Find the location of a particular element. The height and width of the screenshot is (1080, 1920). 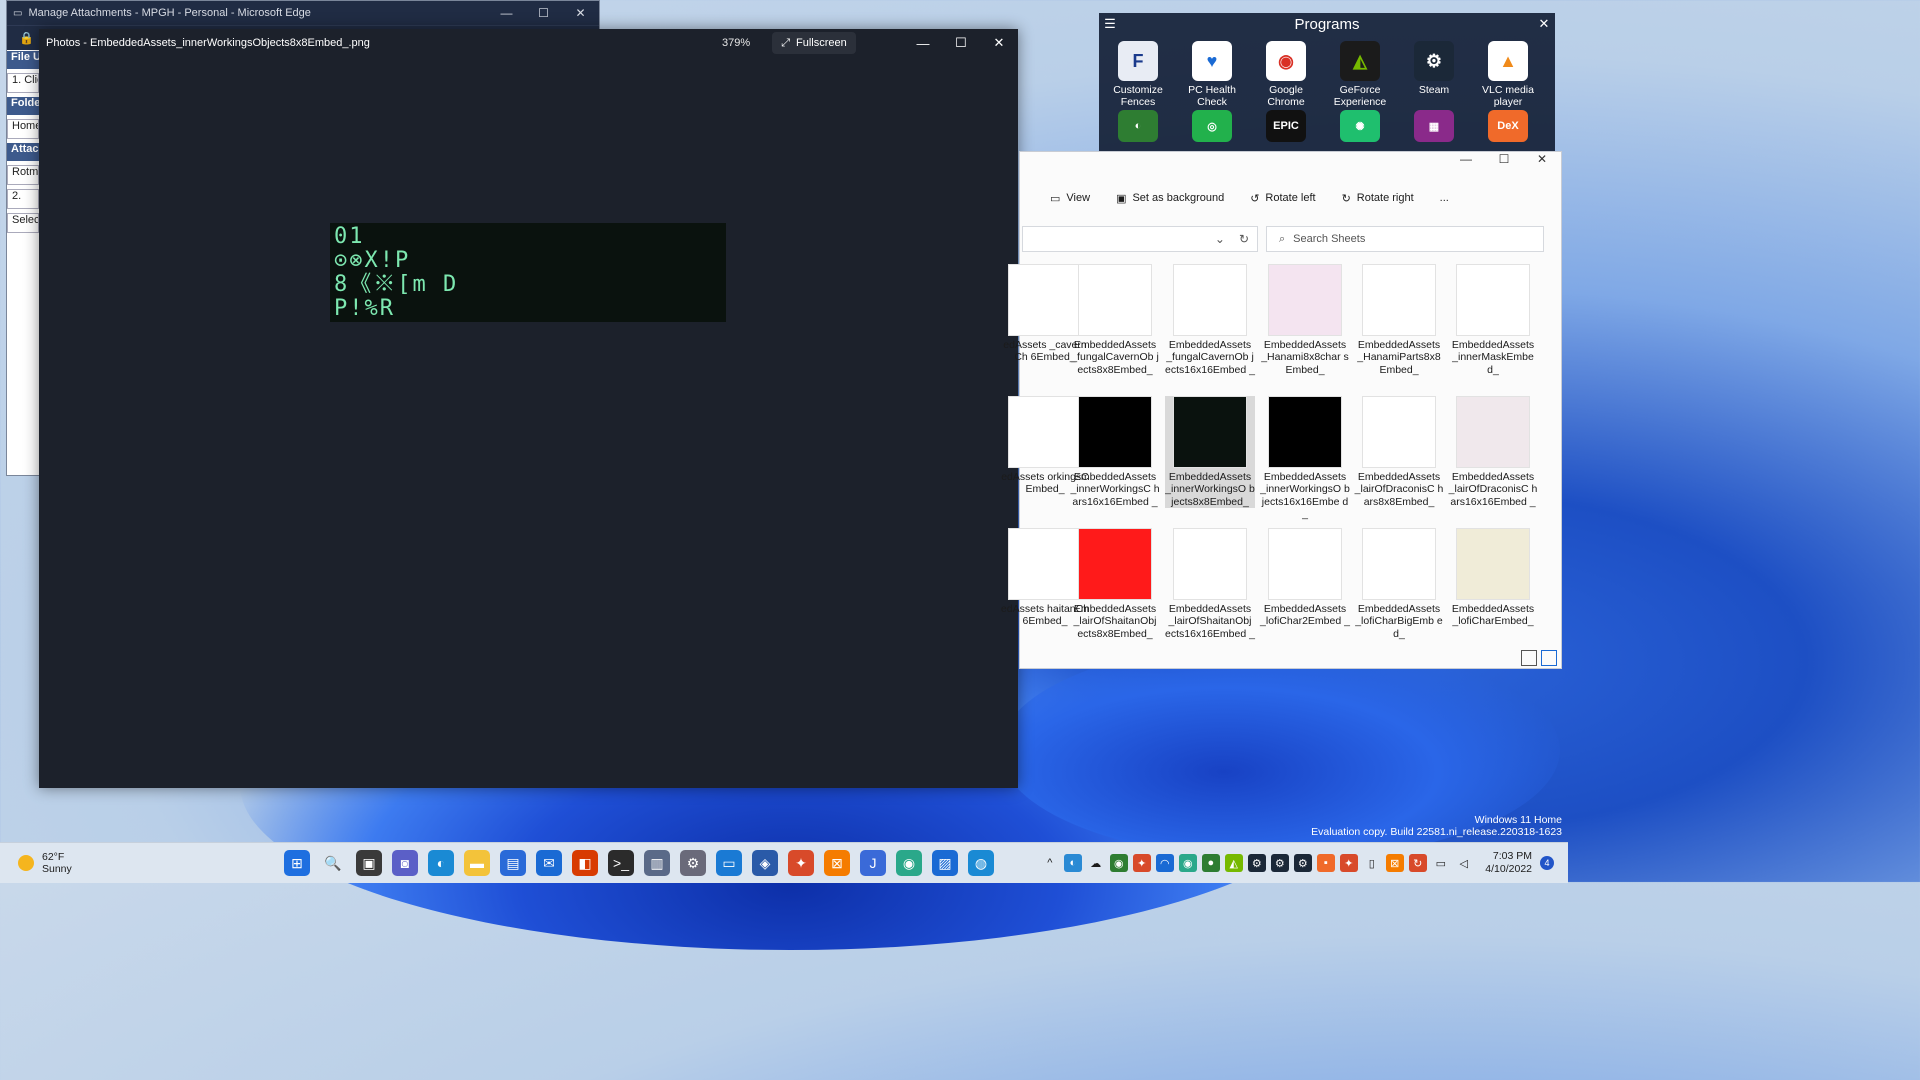

edge-side-item: Select is located at coordinates (23, 223).